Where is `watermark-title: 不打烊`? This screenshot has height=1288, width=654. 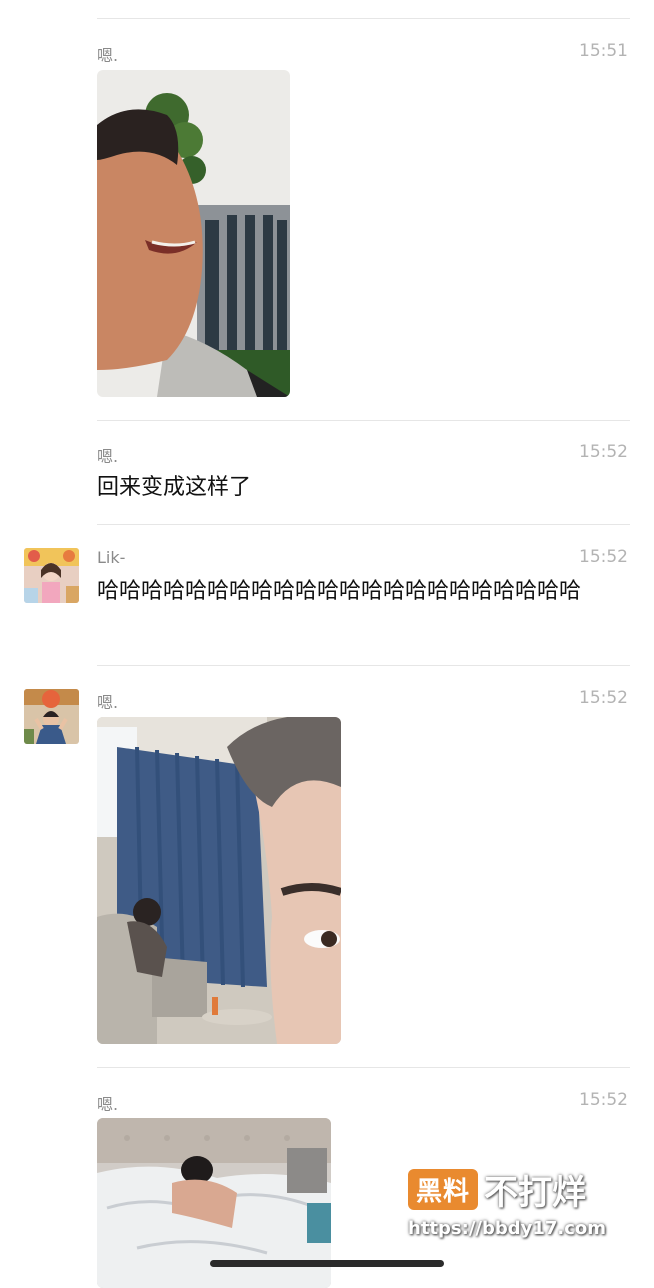
watermark-title: 不打烊 is located at coordinates (535, 1193).